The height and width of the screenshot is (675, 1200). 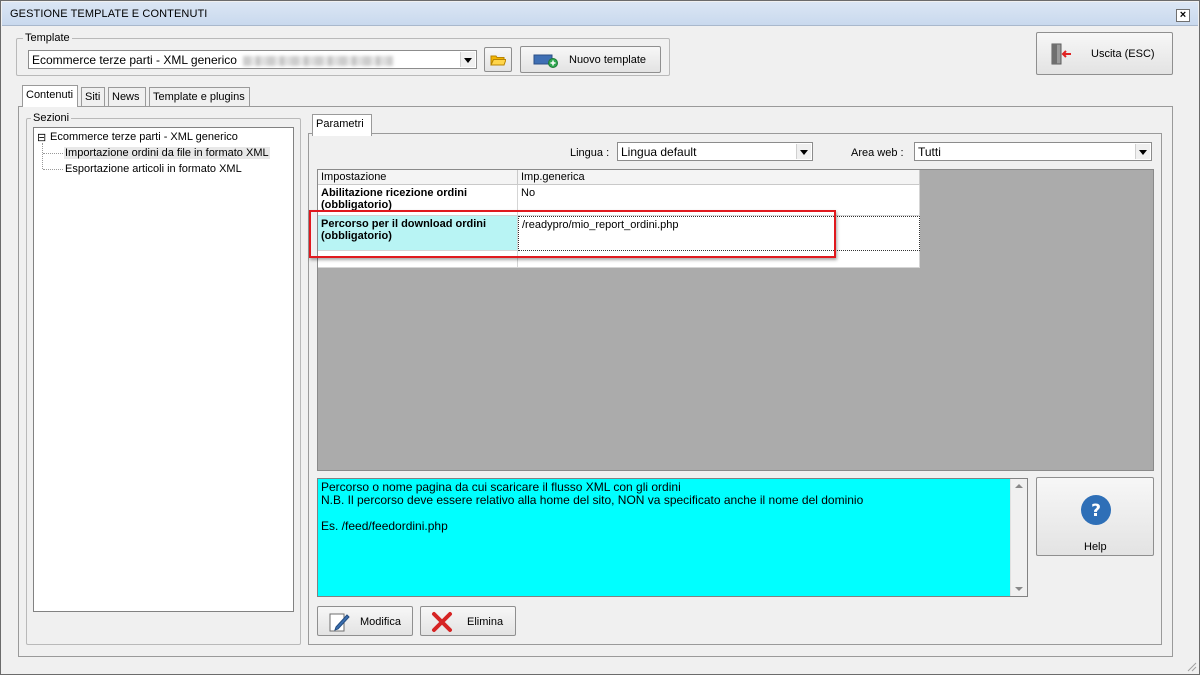 What do you see at coordinates (877, 153) in the screenshot?
I see `area-web-label: Area web :` at bounding box center [877, 153].